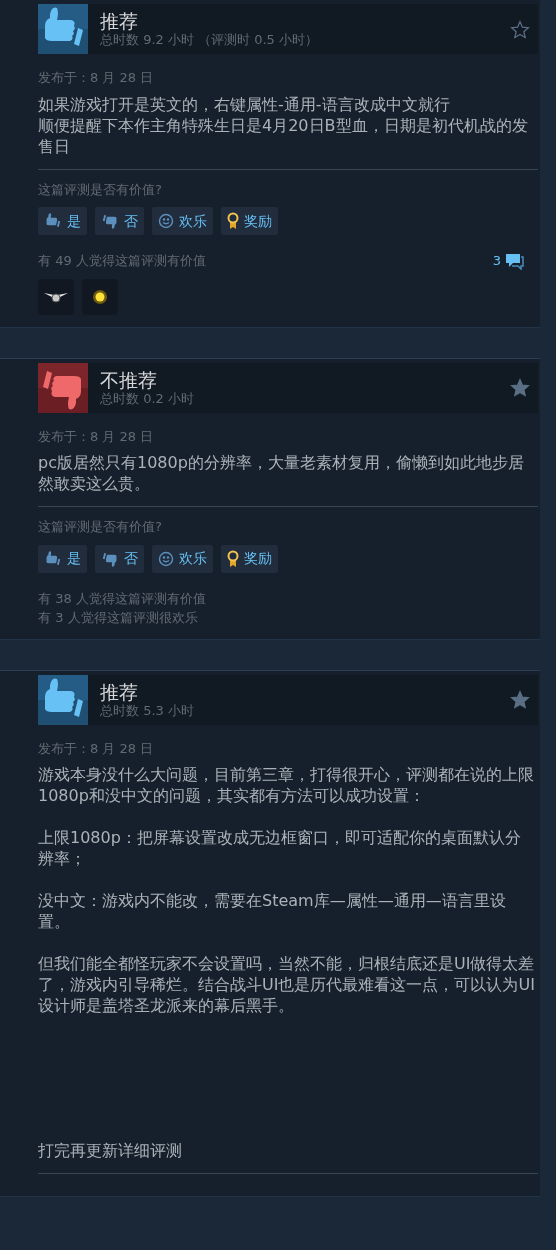  What do you see at coordinates (122, 598) in the screenshot?
I see `helpful-count: 有 38 人觉得这篇评测有价值` at bounding box center [122, 598].